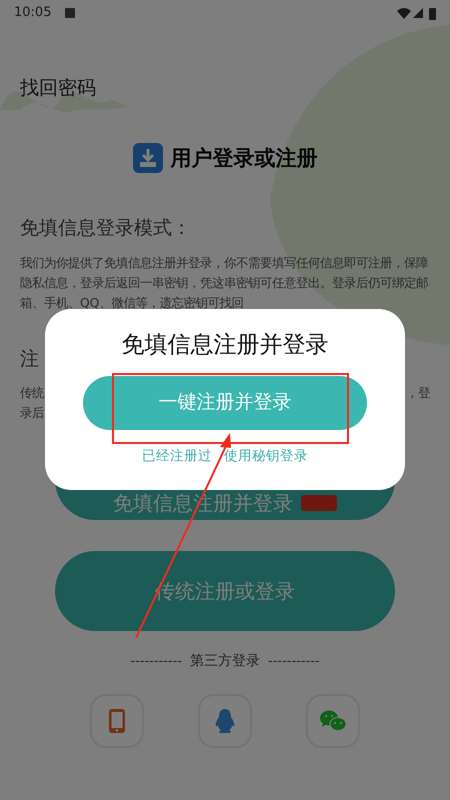 This screenshot has height=800, width=450. I want to click on wifi-icon, so click(404, 13).